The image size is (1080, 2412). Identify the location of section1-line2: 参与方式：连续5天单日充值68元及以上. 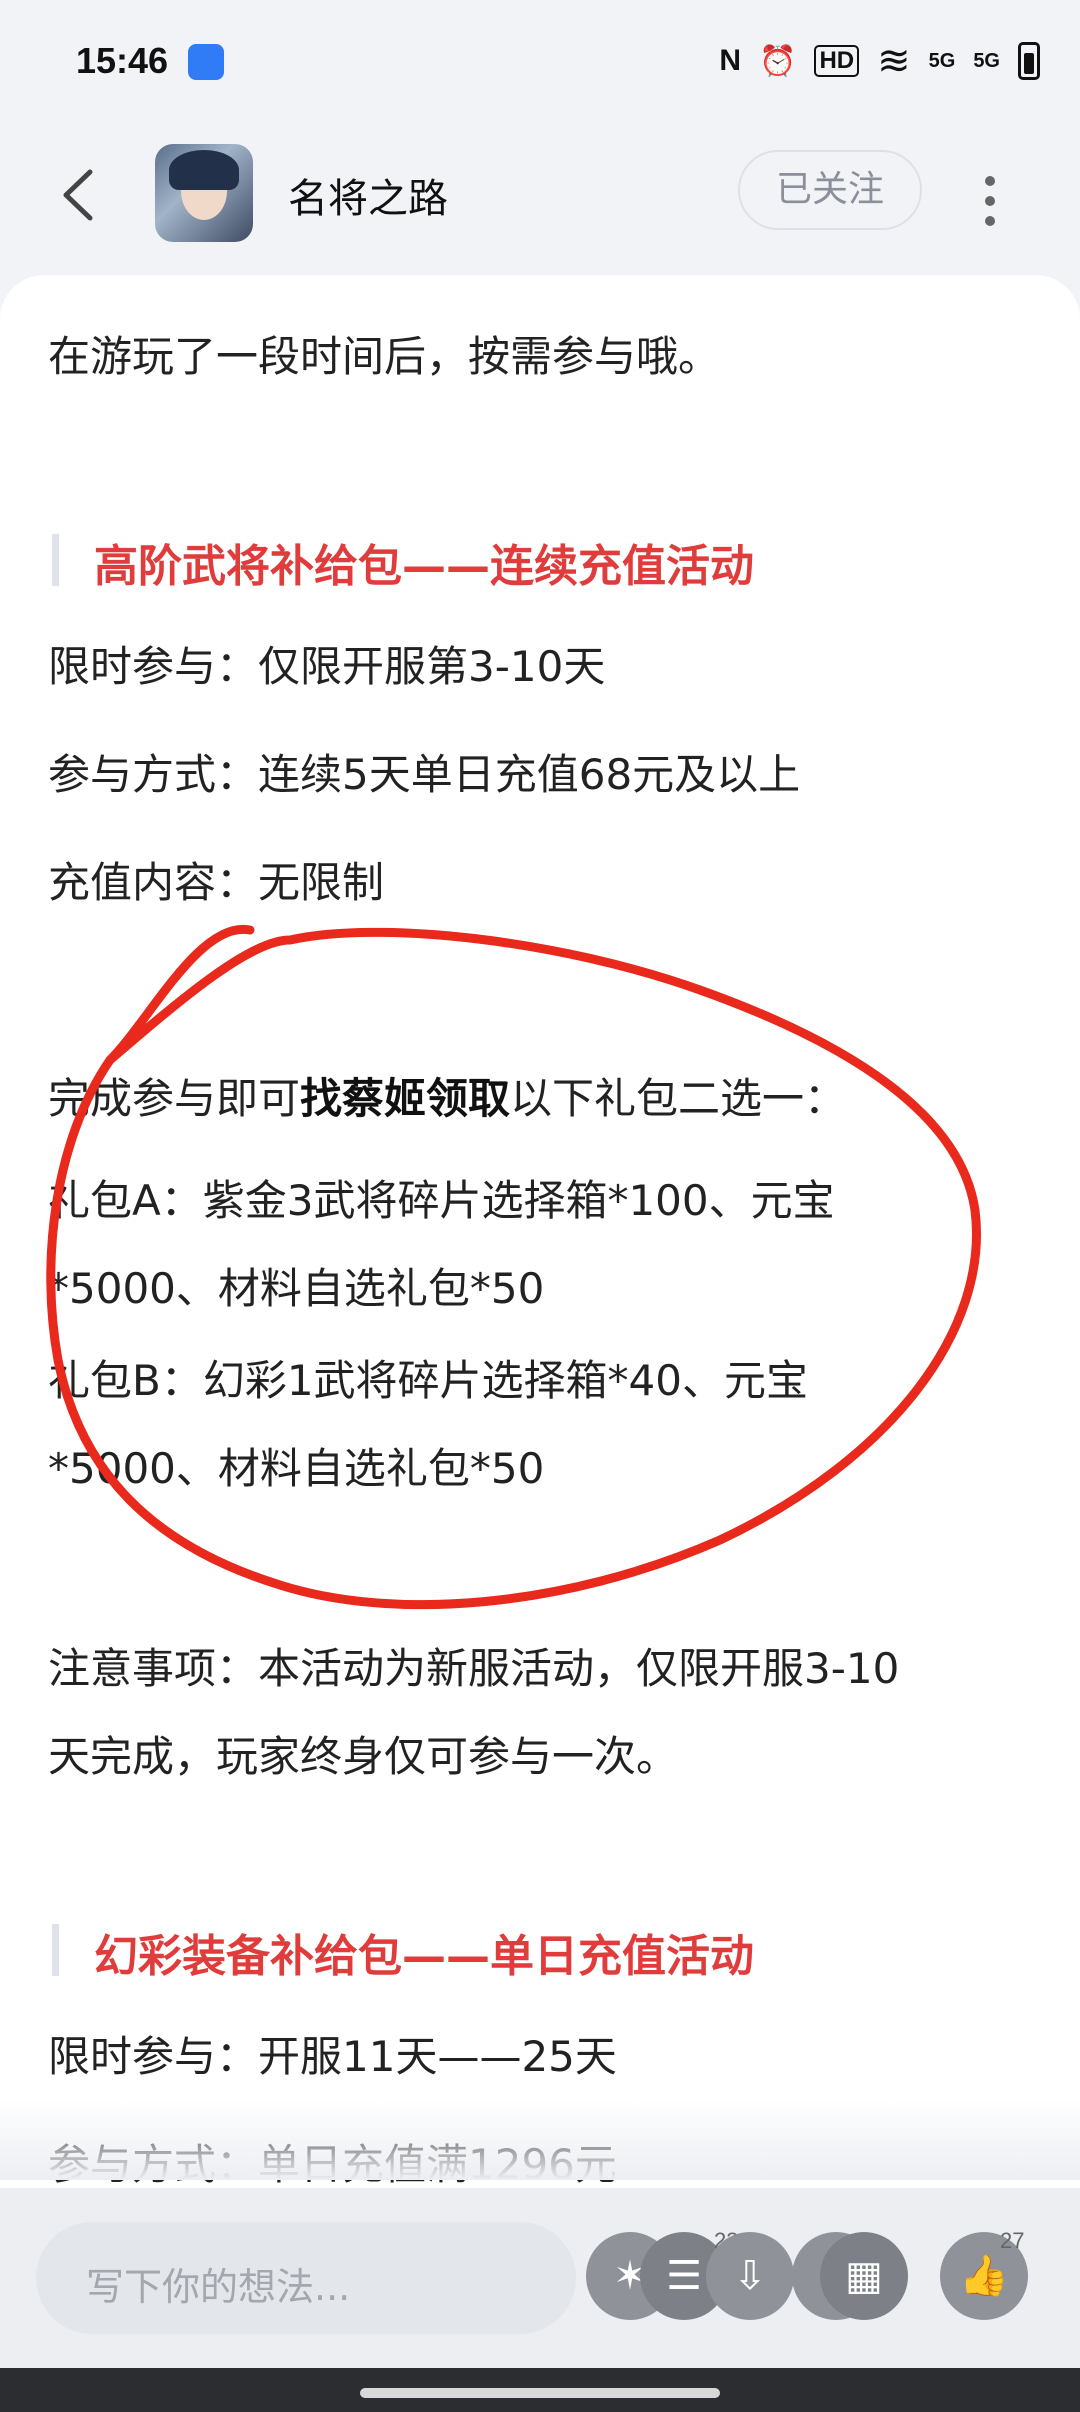
(424, 774).